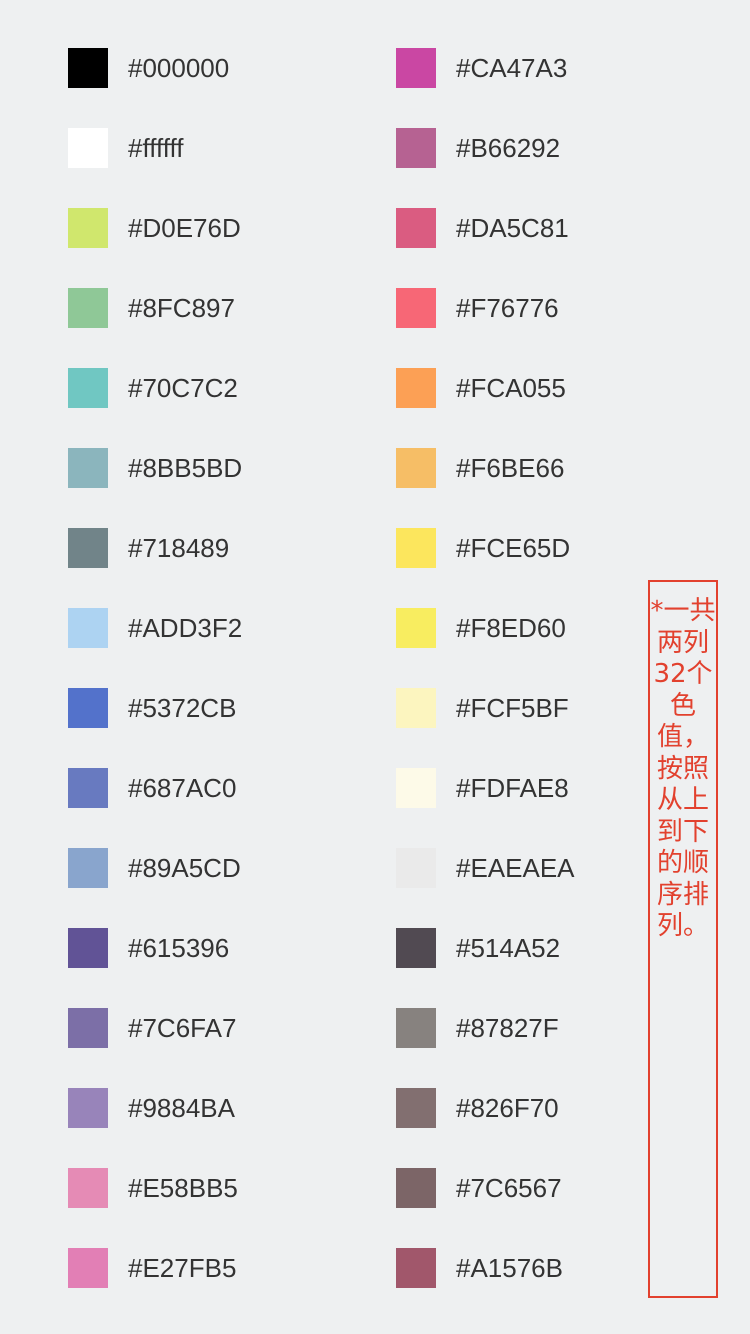 The height and width of the screenshot is (1334, 750). Describe the element at coordinates (179, 68) in the screenshot. I see `color-code-label: #000000` at that location.